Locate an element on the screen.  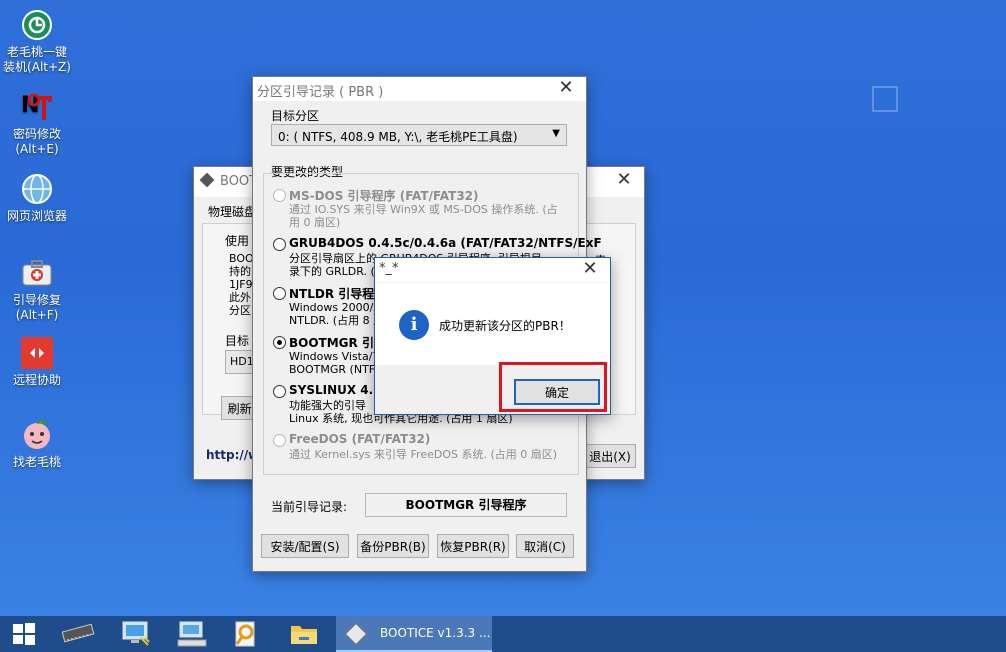
option-desc: Windows Vista/7/ is located at coordinates (336, 356).